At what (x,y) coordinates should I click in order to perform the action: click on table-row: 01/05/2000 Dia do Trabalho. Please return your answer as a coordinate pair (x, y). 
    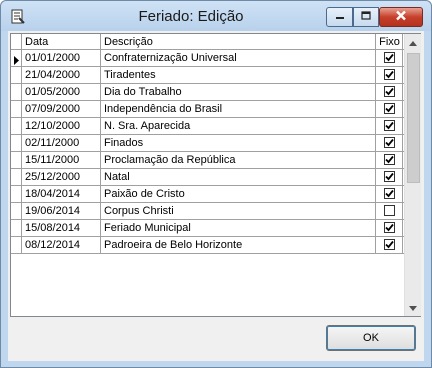
    Looking at the image, I should click on (207, 92).